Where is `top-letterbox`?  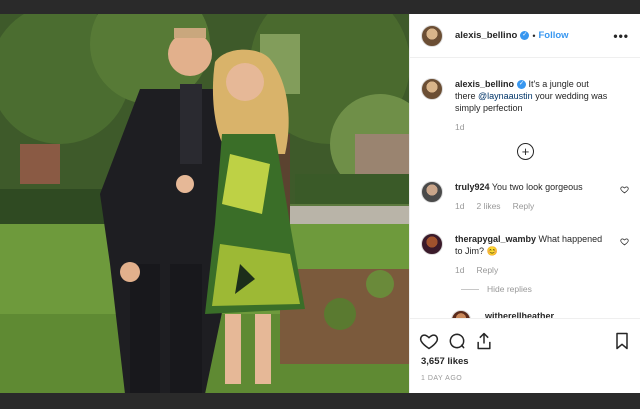 top-letterbox is located at coordinates (320, 7).